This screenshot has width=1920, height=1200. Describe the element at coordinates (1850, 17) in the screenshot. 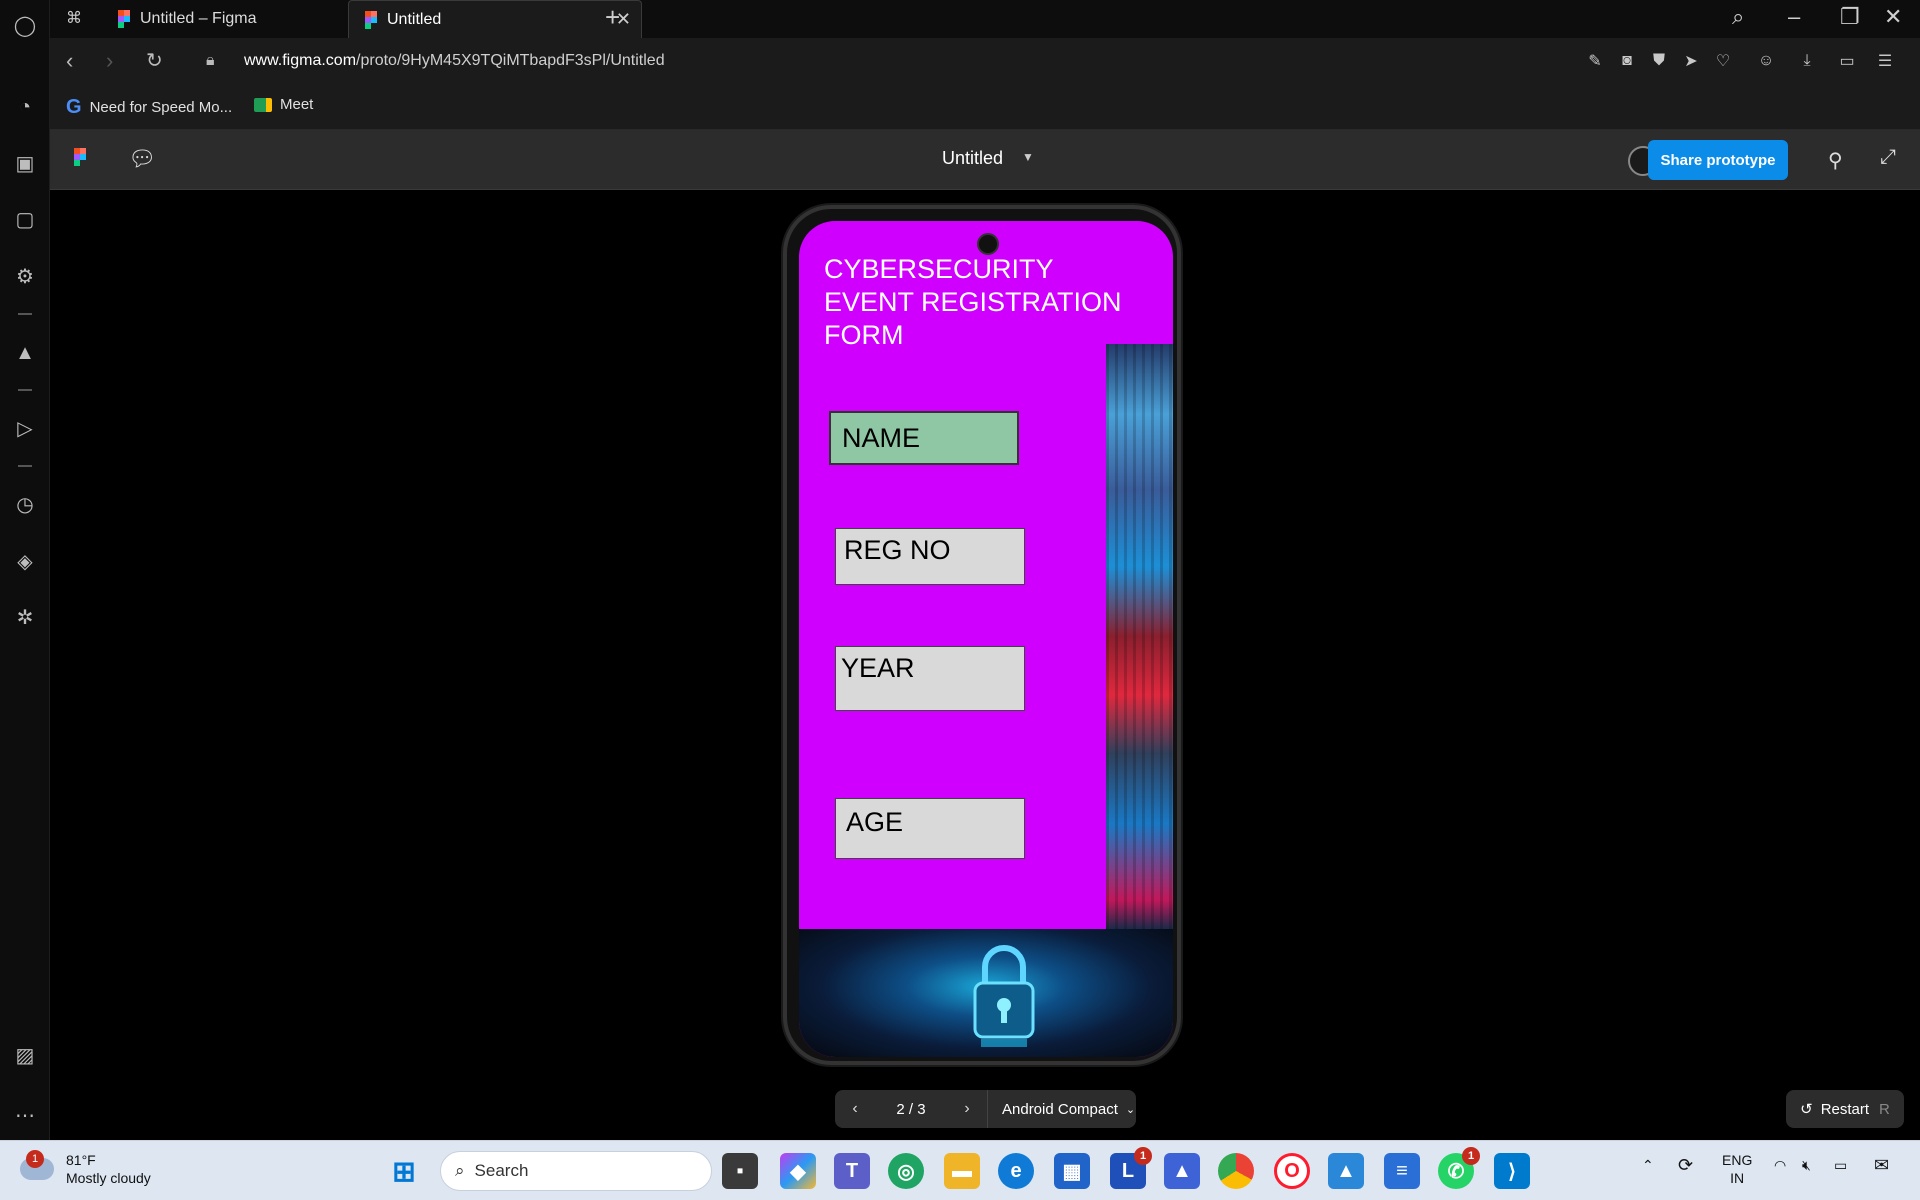

I see `restore-icon: ❐` at that location.